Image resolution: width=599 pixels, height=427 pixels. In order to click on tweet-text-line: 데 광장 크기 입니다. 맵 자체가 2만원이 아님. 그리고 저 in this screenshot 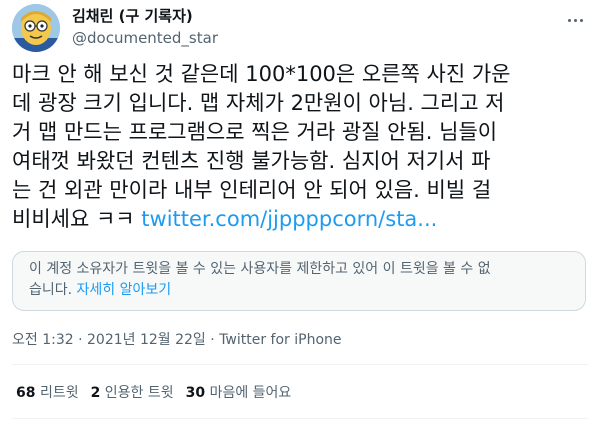, I will do `click(258, 103)`.